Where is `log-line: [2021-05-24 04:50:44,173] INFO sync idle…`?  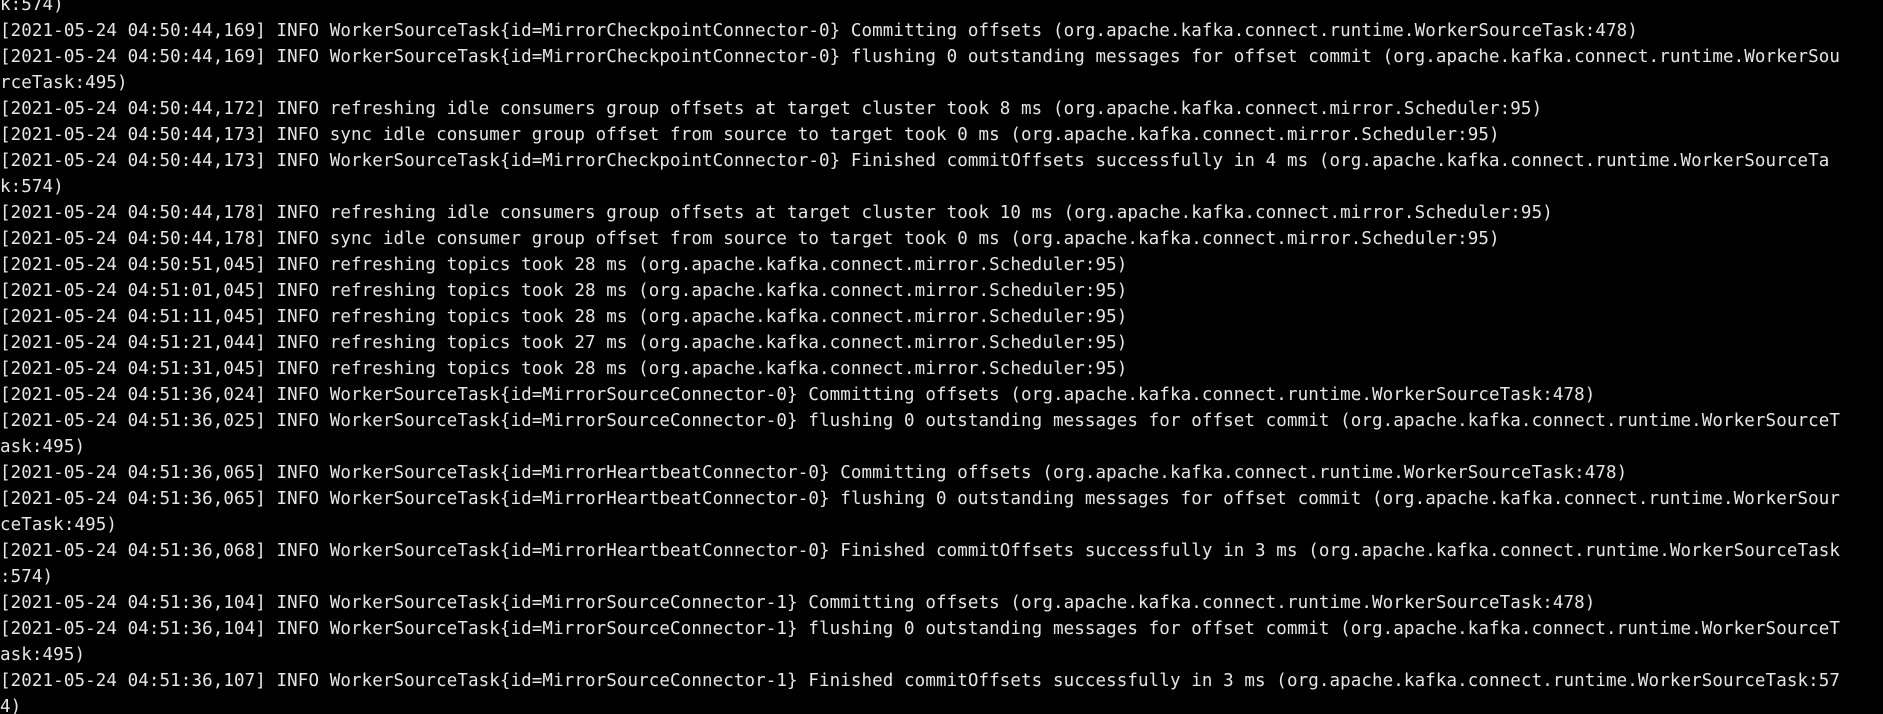
log-line: [2021-05-24 04:50:44,173] INFO sync idle… is located at coordinates (750, 135).